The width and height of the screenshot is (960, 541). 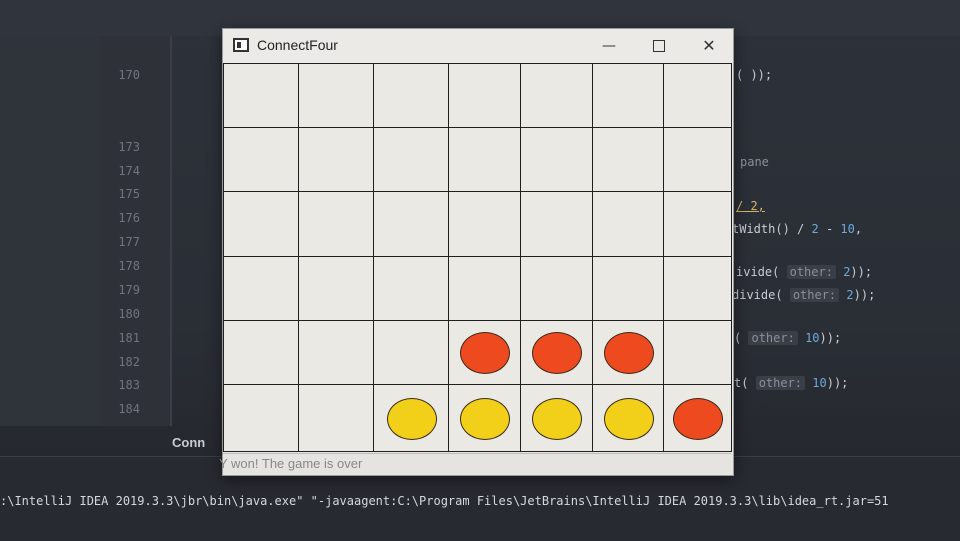 I want to click on code-line: ( ));, so click(x=754, y=75).